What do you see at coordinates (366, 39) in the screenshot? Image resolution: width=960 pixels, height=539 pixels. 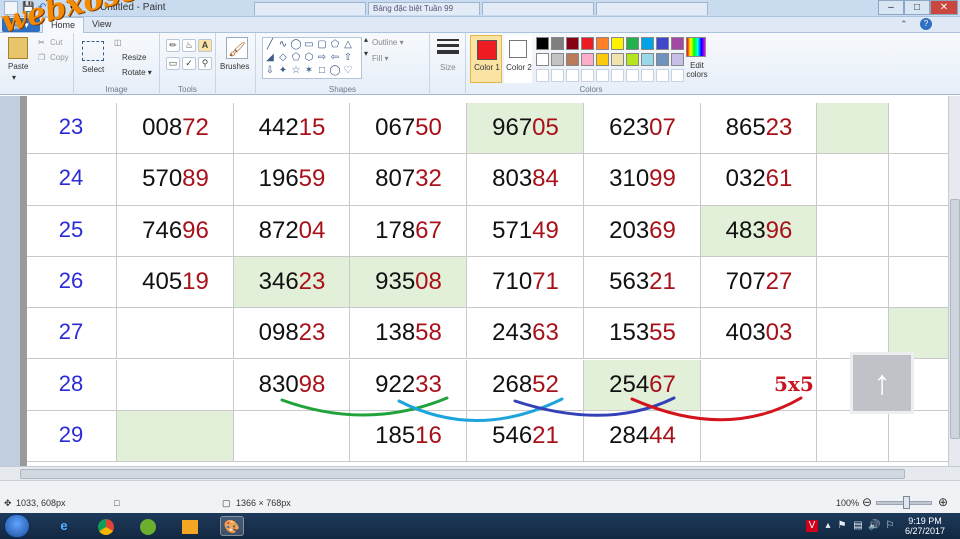 I see `shapes-scroll-up-icon: ▴` at bounding box center [366, 39].